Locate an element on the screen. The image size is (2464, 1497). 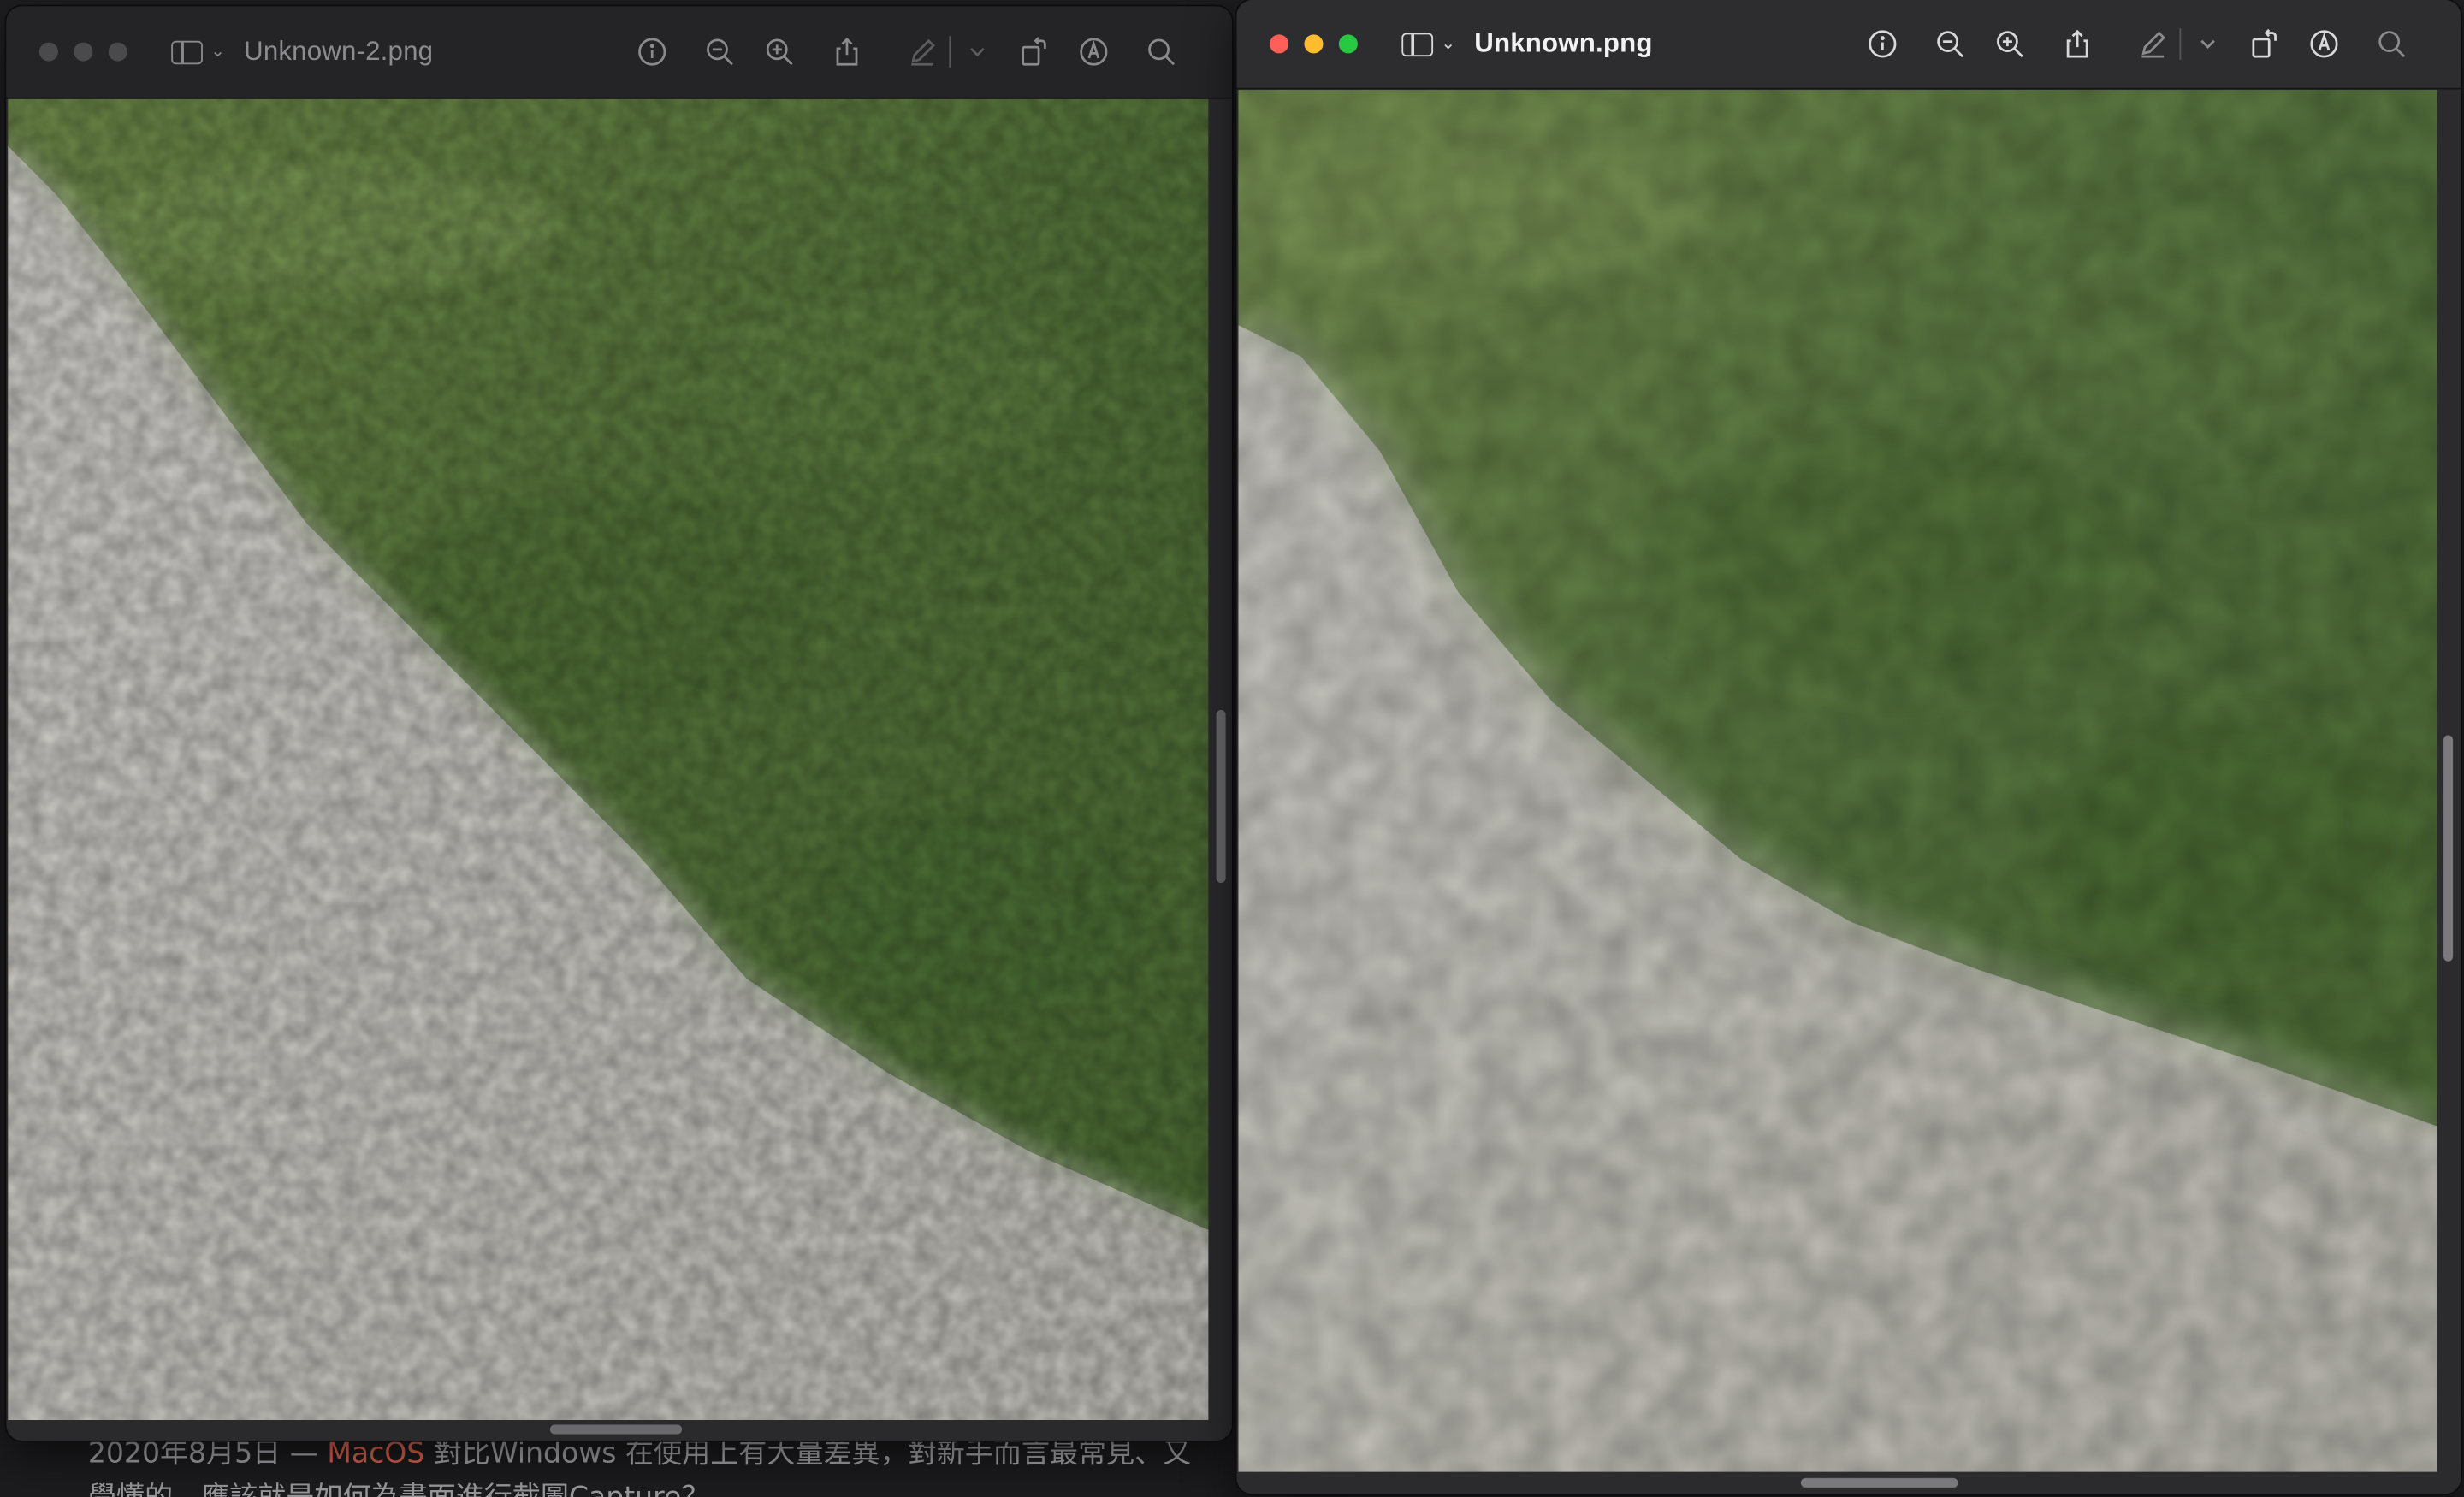
window-title: Unknown-2.png is located at coordinates (339, 51).